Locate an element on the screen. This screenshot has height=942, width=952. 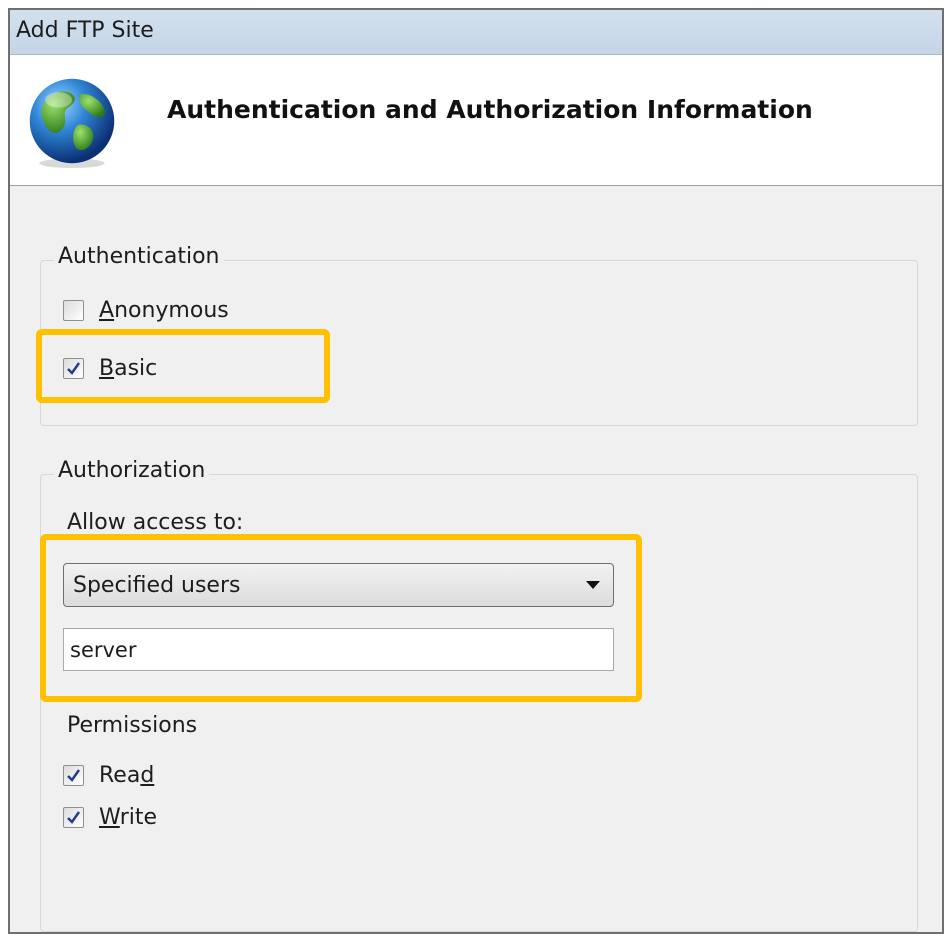
read-label-start: Rea is located at coordinates (120, 775).